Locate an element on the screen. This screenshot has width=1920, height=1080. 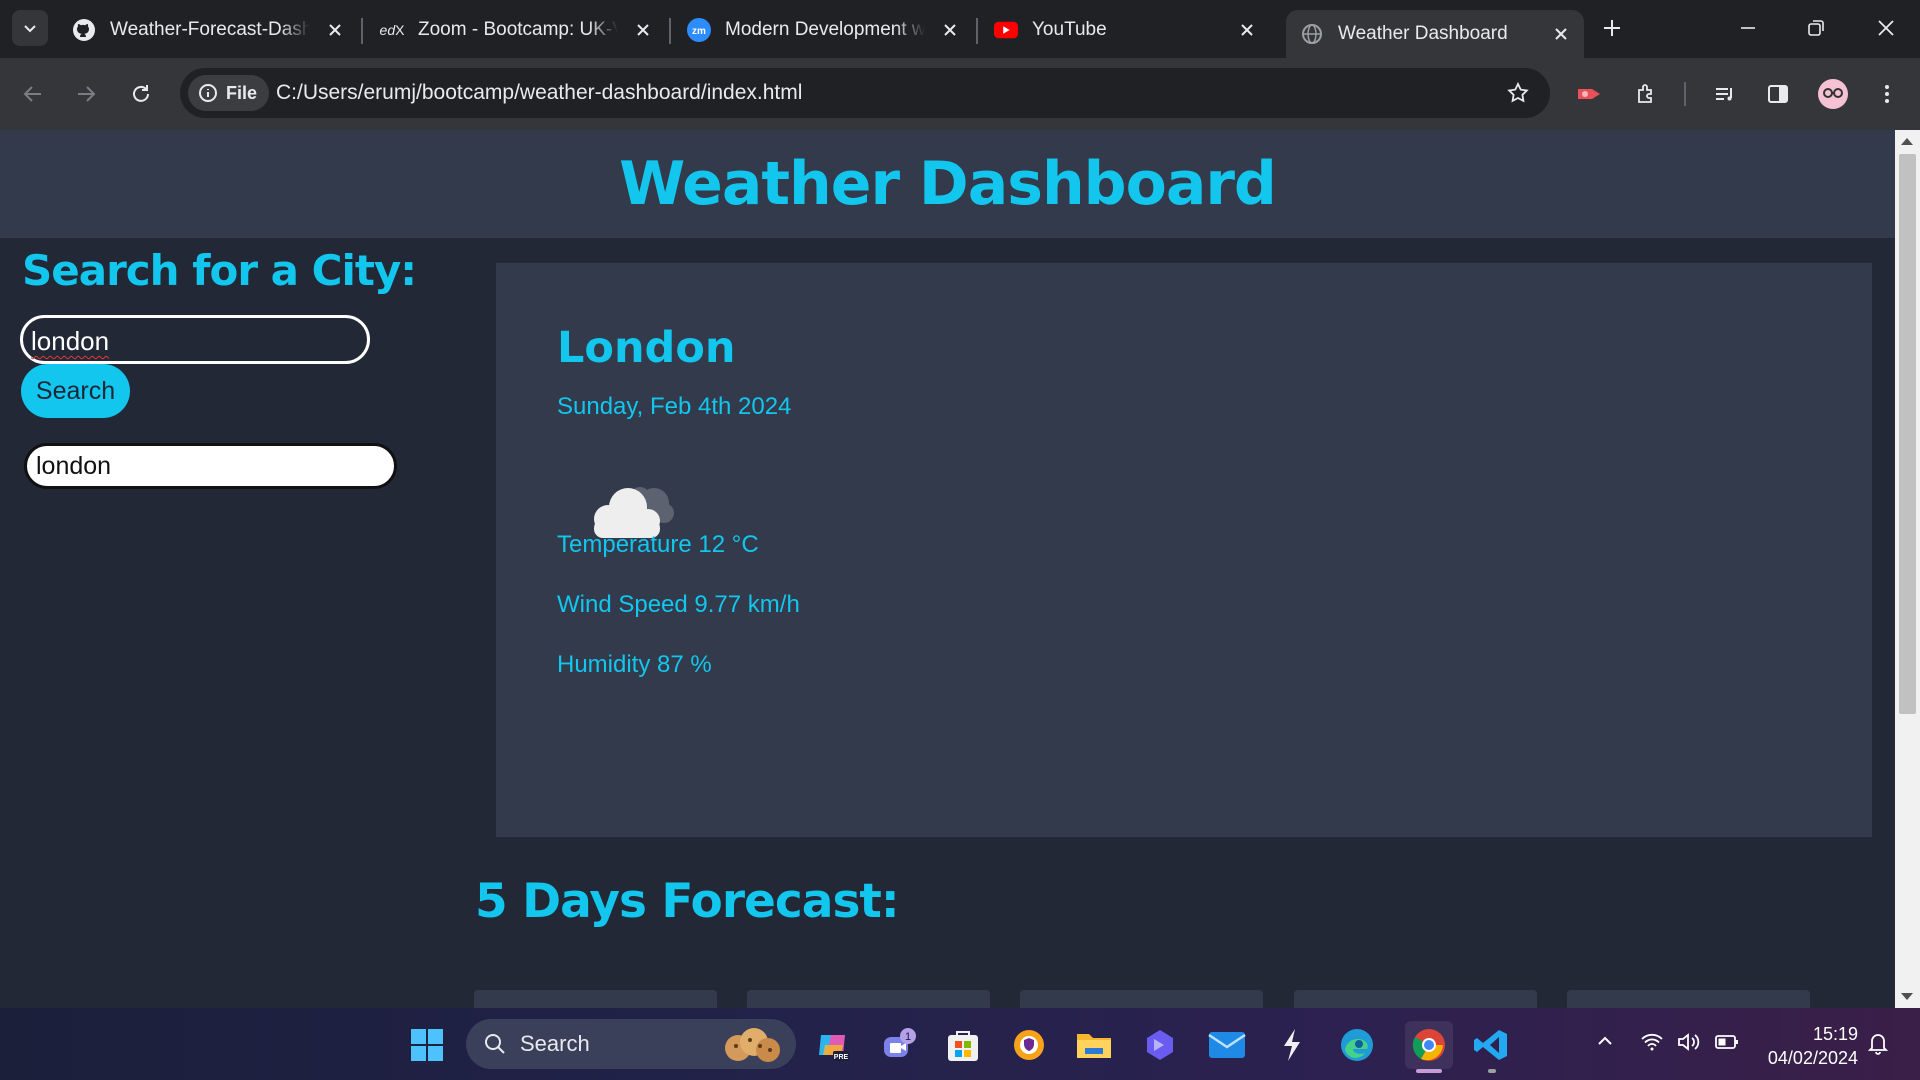
forward-button is located at coordinates (86, 94).